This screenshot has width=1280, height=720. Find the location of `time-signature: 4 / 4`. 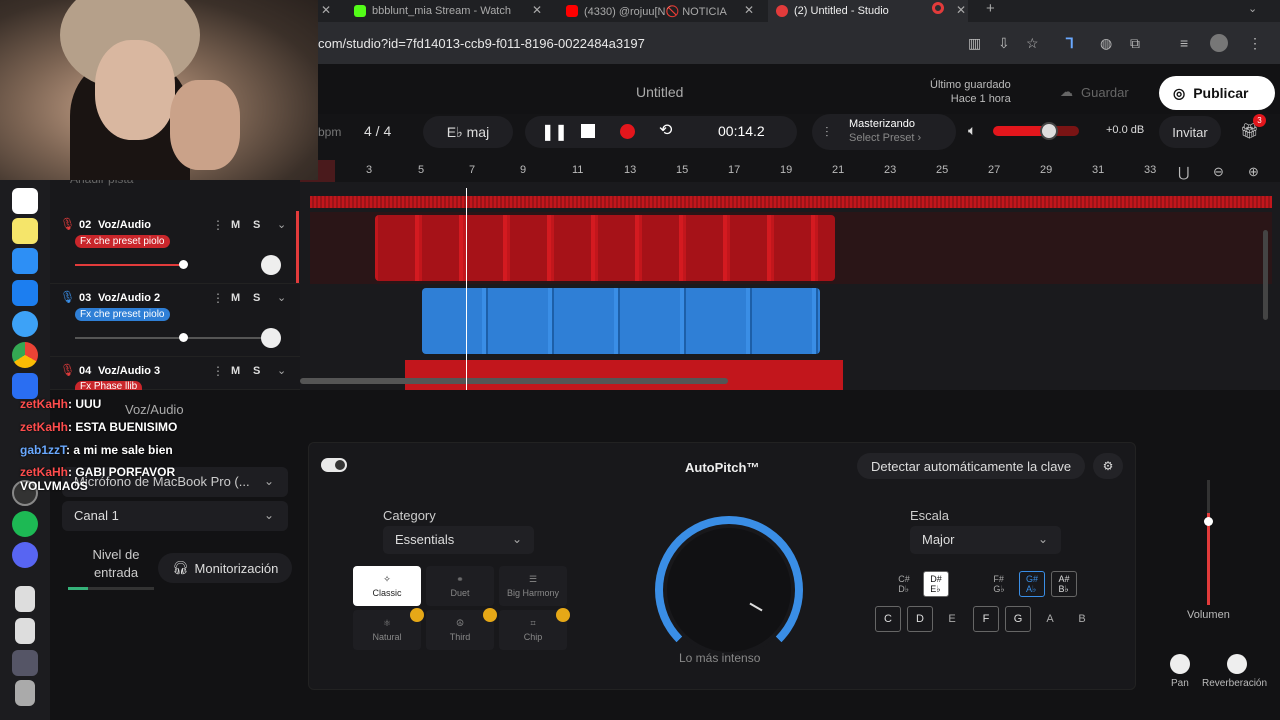

time-signature: 4 / 4 is located at coordinates (377, 131).